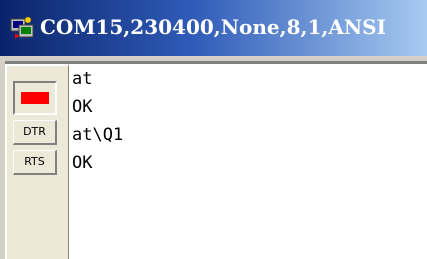 The image size is (427, 259). I want to click on window-title: COM15,230400,None,8,1,ANSI, so click(213, 27).